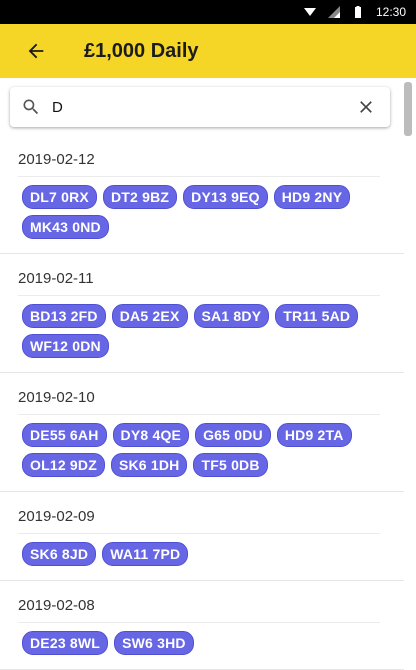 The height and width of the screenshot is (670, 416). Describe the element at coordinates (56, 605) in the screenshot. I see `group-date: 2019-02-08` at that location.